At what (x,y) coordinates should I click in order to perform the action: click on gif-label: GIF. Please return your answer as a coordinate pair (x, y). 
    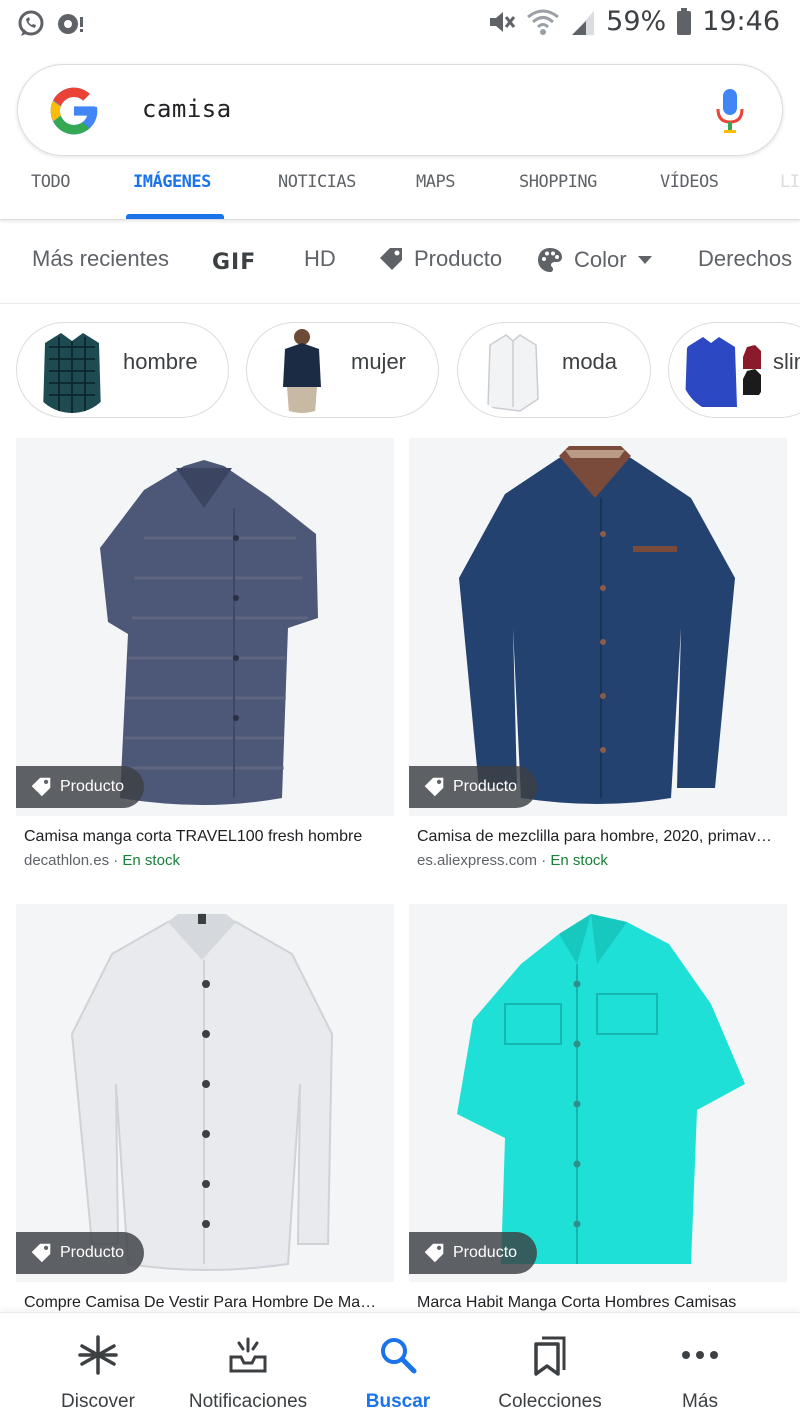
    Looking at the image, I should click on (234, 262).